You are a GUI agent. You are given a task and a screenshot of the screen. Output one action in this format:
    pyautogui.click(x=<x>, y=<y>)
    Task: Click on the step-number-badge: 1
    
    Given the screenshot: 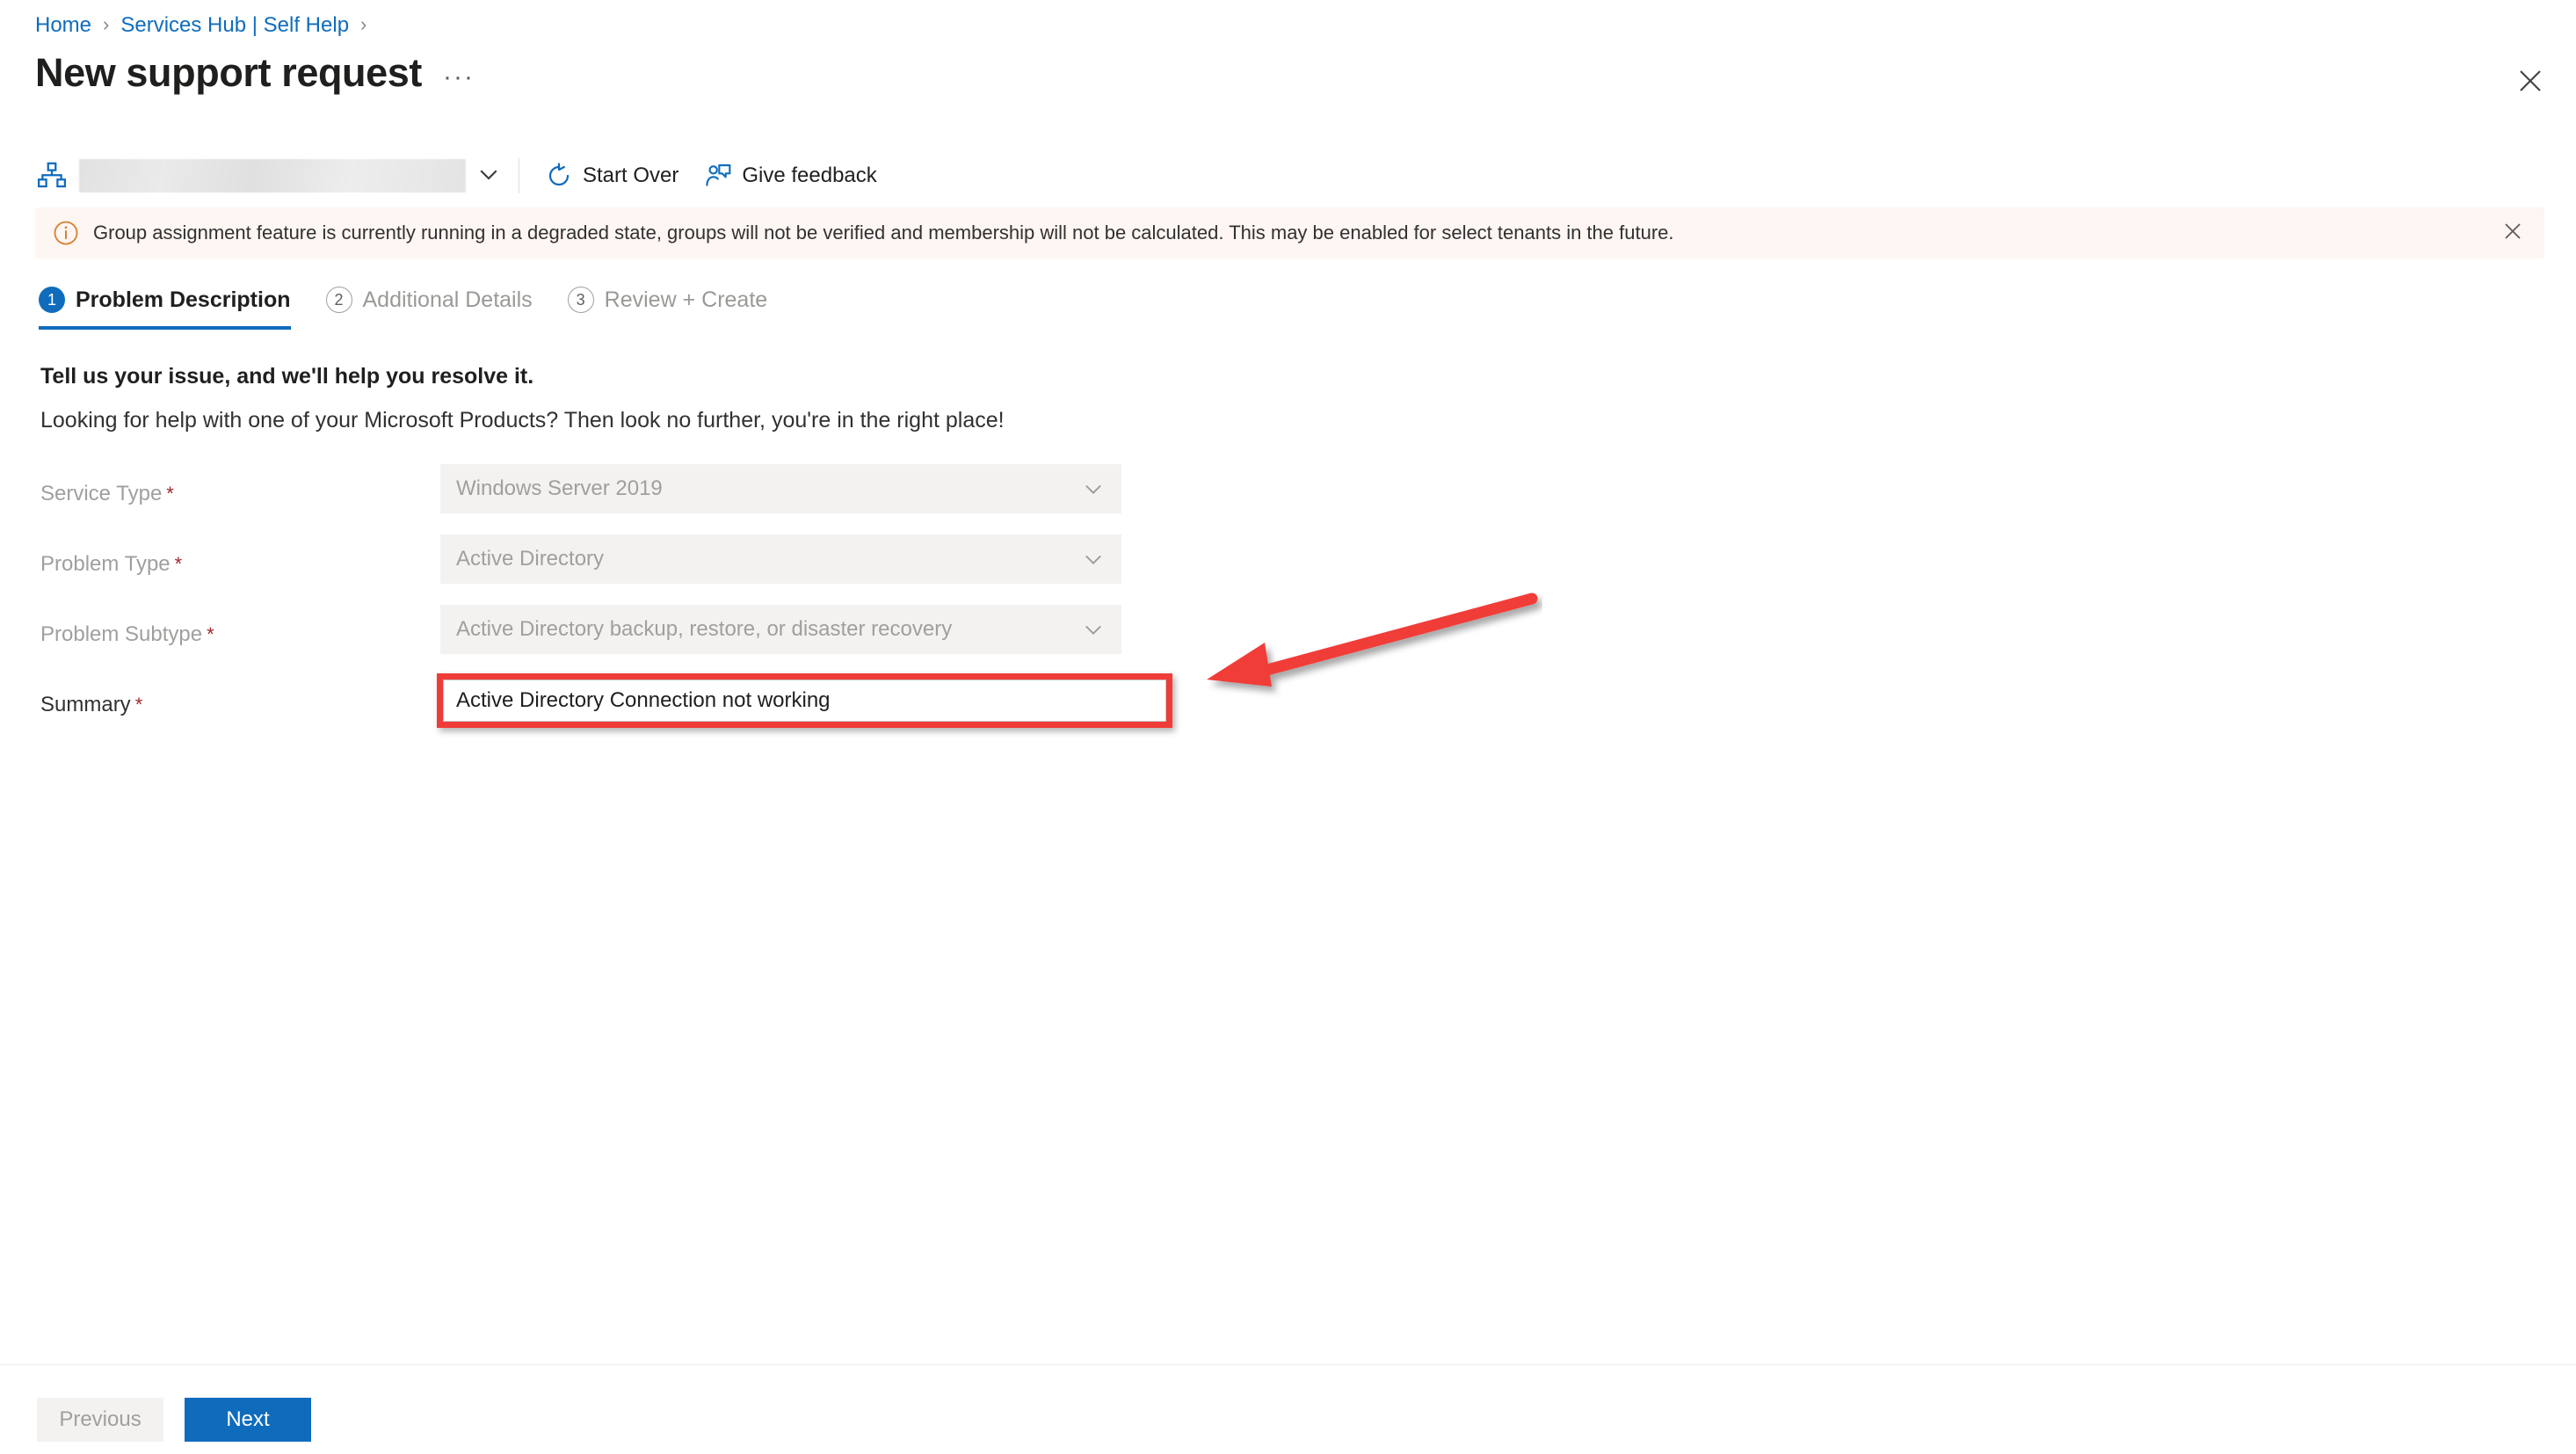 What is the action you would take?
    pyautogui.click(x=52, y=300)
    